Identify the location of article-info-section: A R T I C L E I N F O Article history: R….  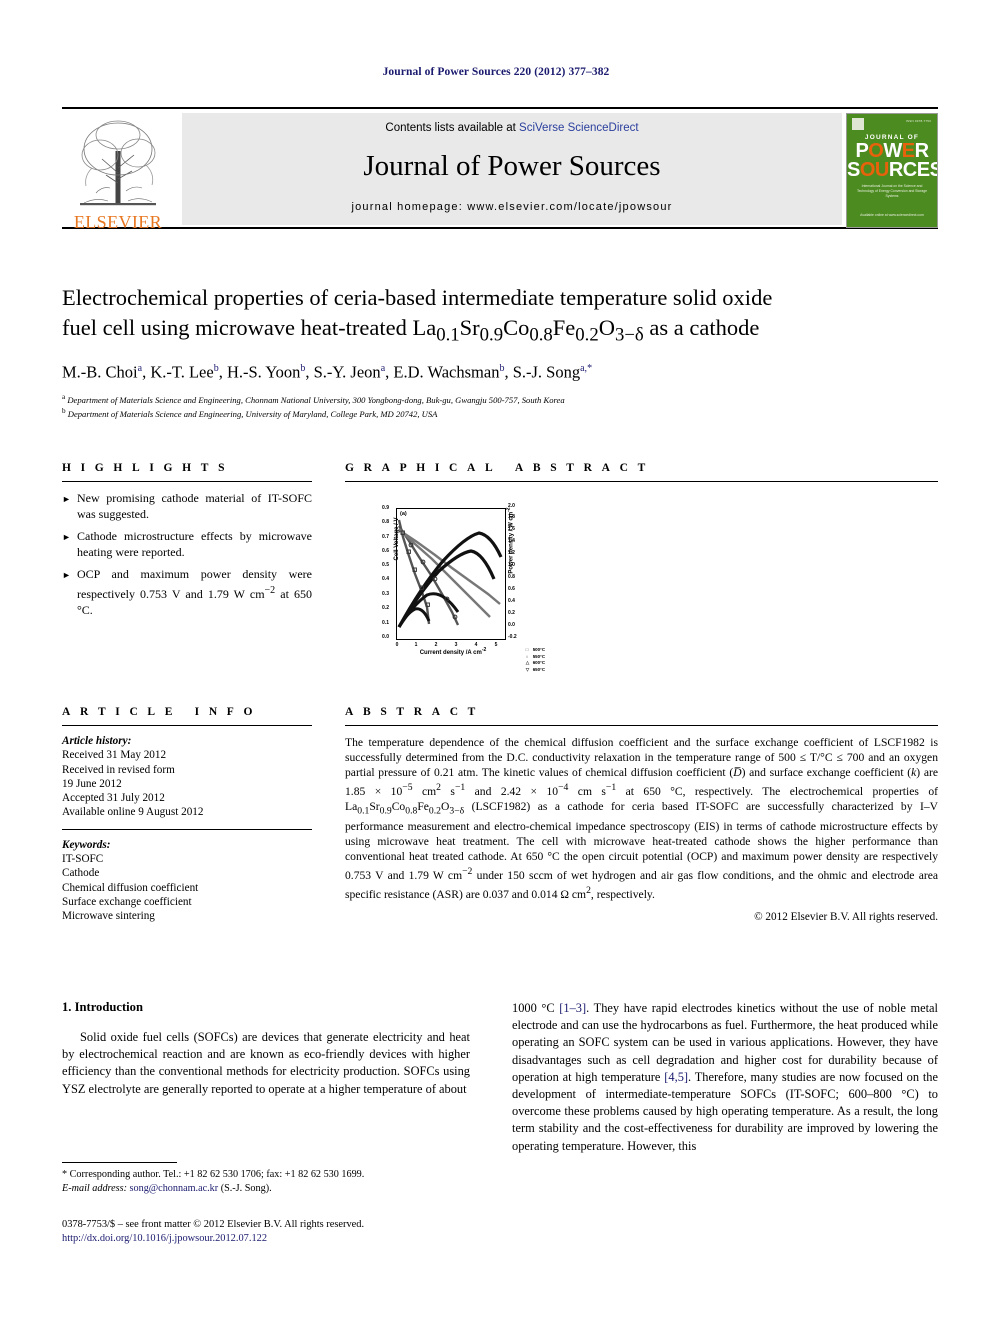
(187, 815).